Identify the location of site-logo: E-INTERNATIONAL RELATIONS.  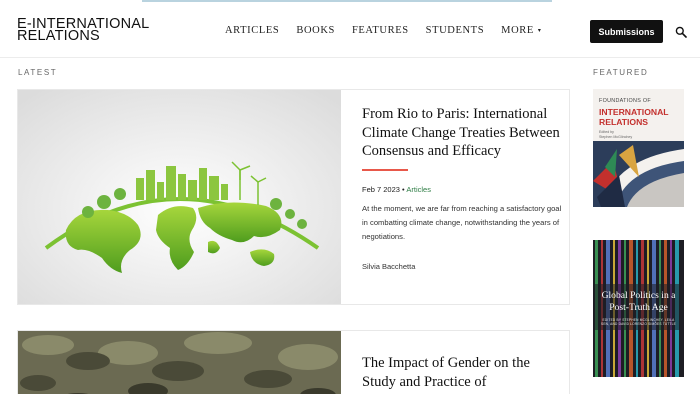
(83, 30).